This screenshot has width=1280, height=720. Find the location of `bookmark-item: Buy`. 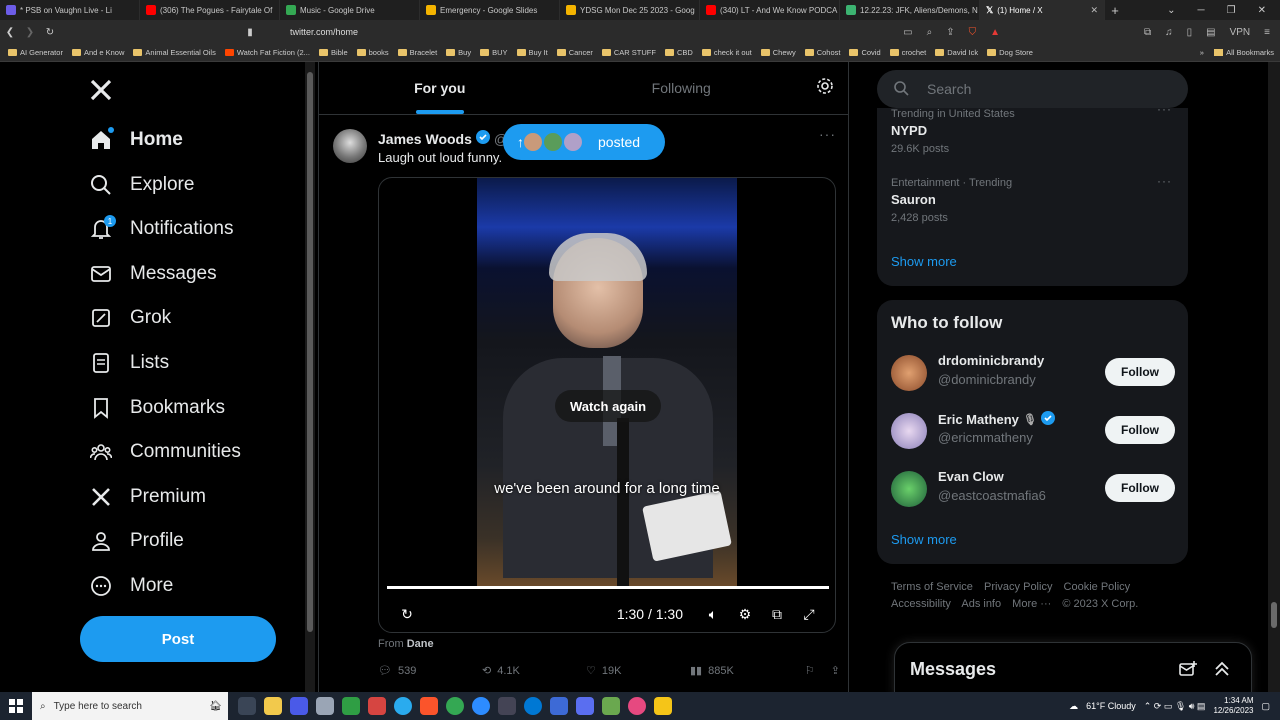

bookmark-item: Buy is located at coordinates (458, 52).